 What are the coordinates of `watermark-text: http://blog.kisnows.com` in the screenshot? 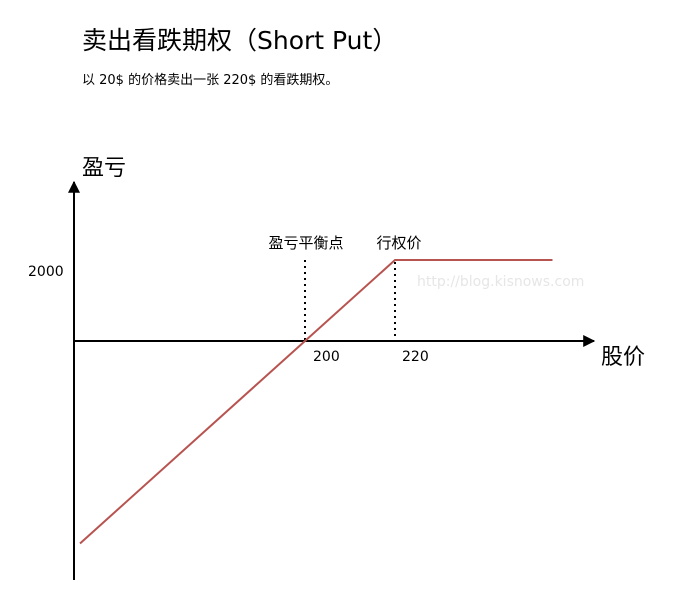 It's located at (500, 282).